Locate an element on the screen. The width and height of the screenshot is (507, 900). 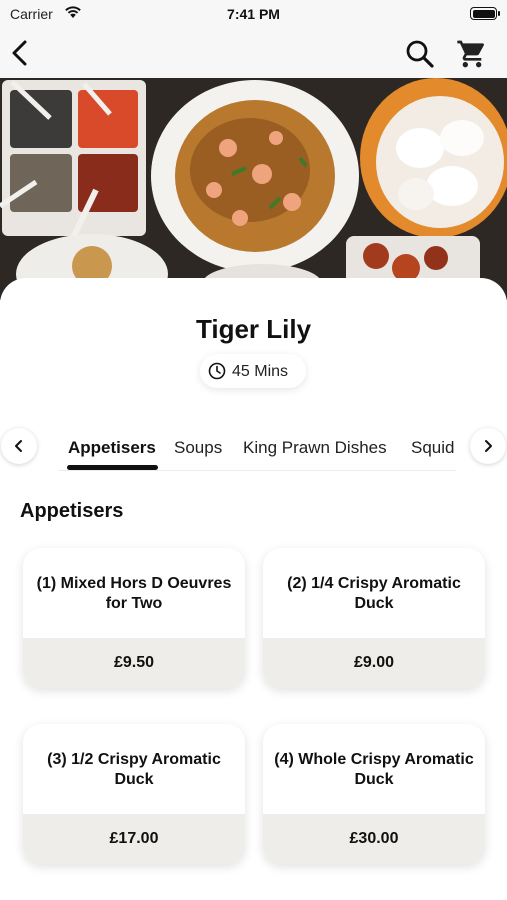
cart-button is located at coordinates (472, 54).